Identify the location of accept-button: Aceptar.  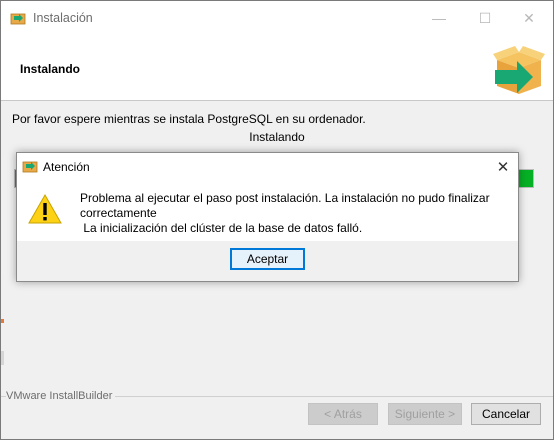
(267, 259).